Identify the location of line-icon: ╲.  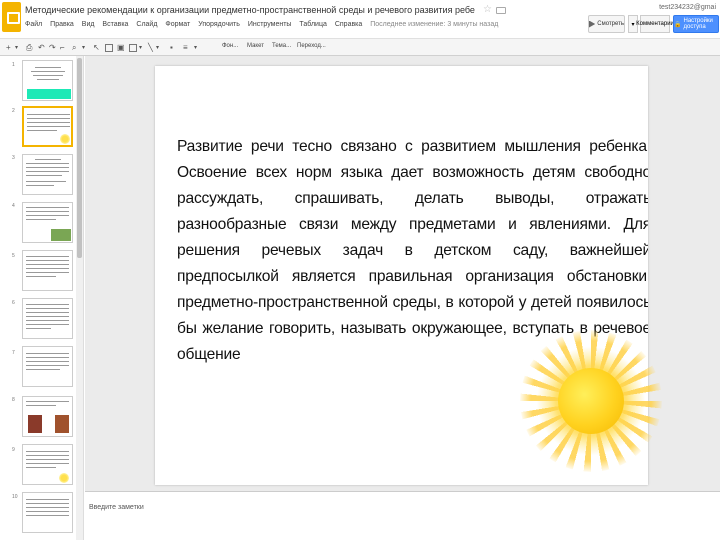
(150, 48).